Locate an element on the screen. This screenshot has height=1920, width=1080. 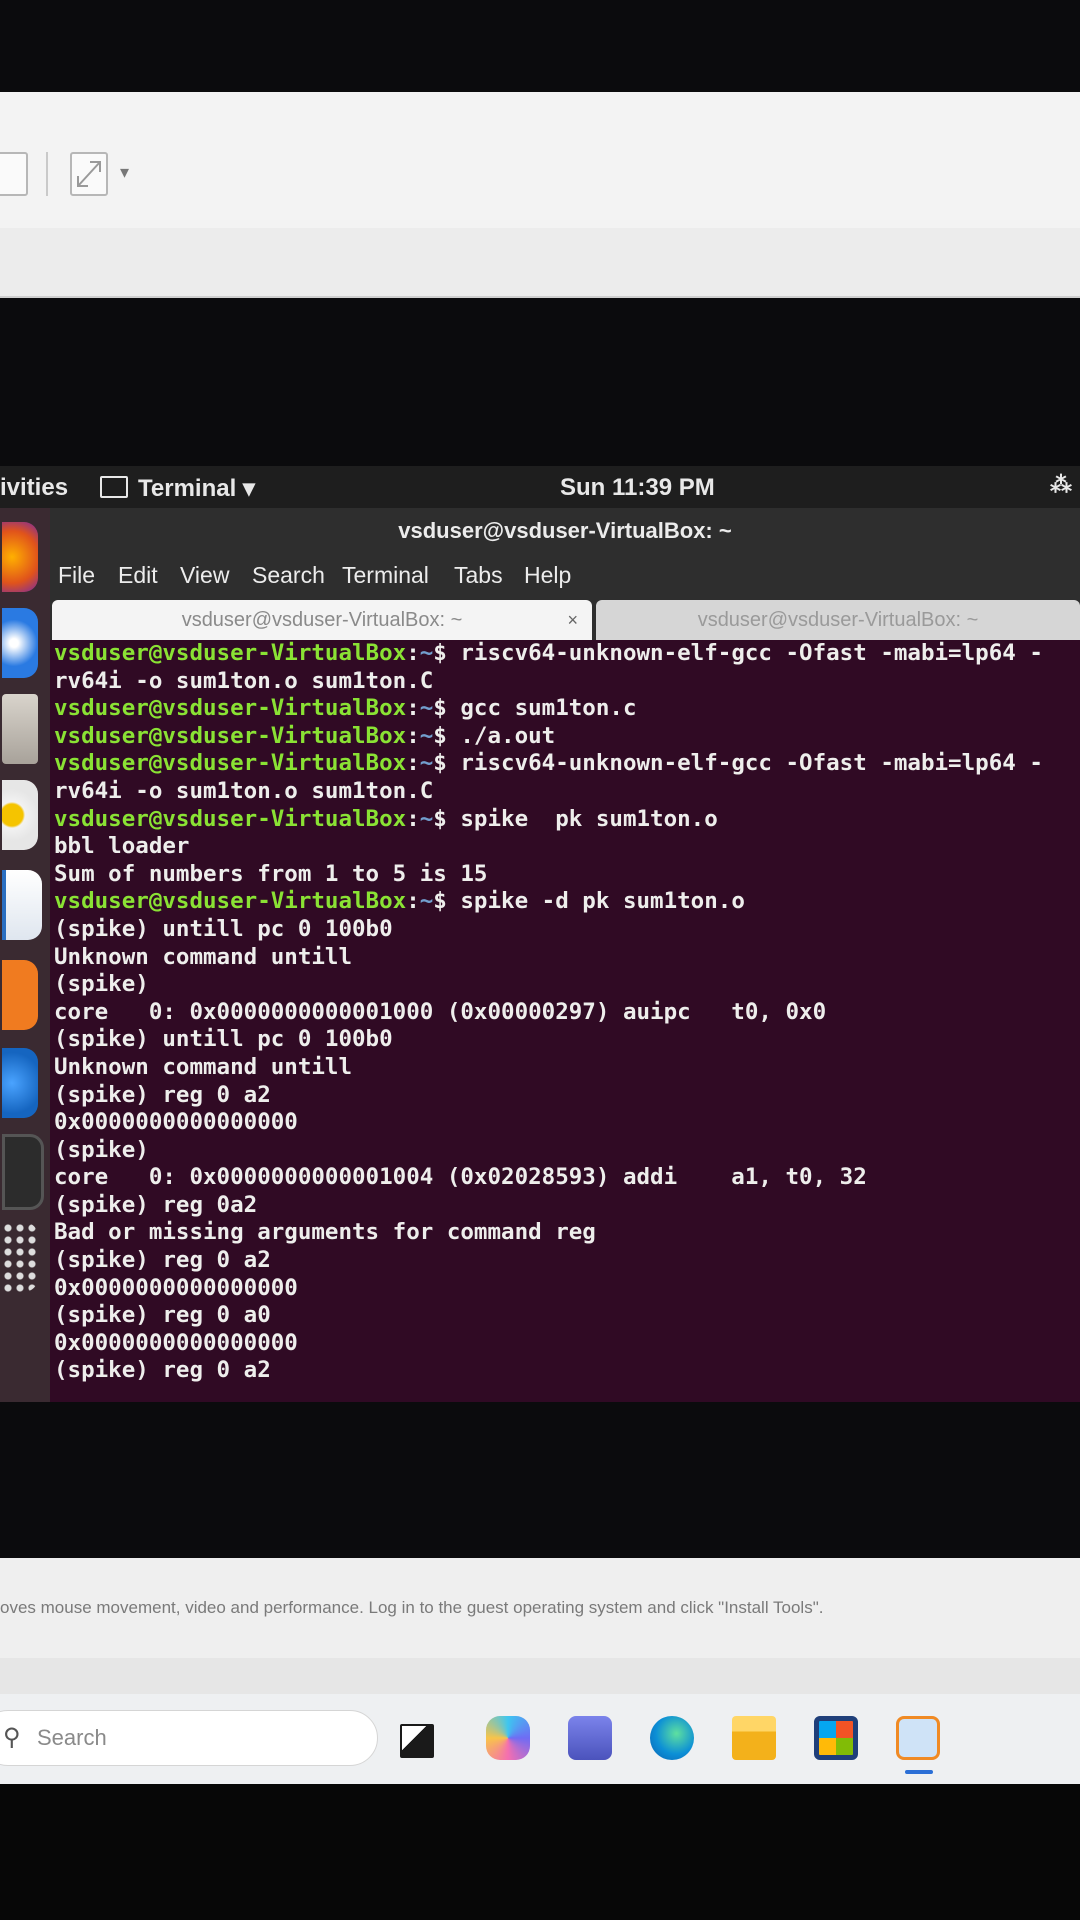
menu-search: Search is located at coordinates (288, 575).